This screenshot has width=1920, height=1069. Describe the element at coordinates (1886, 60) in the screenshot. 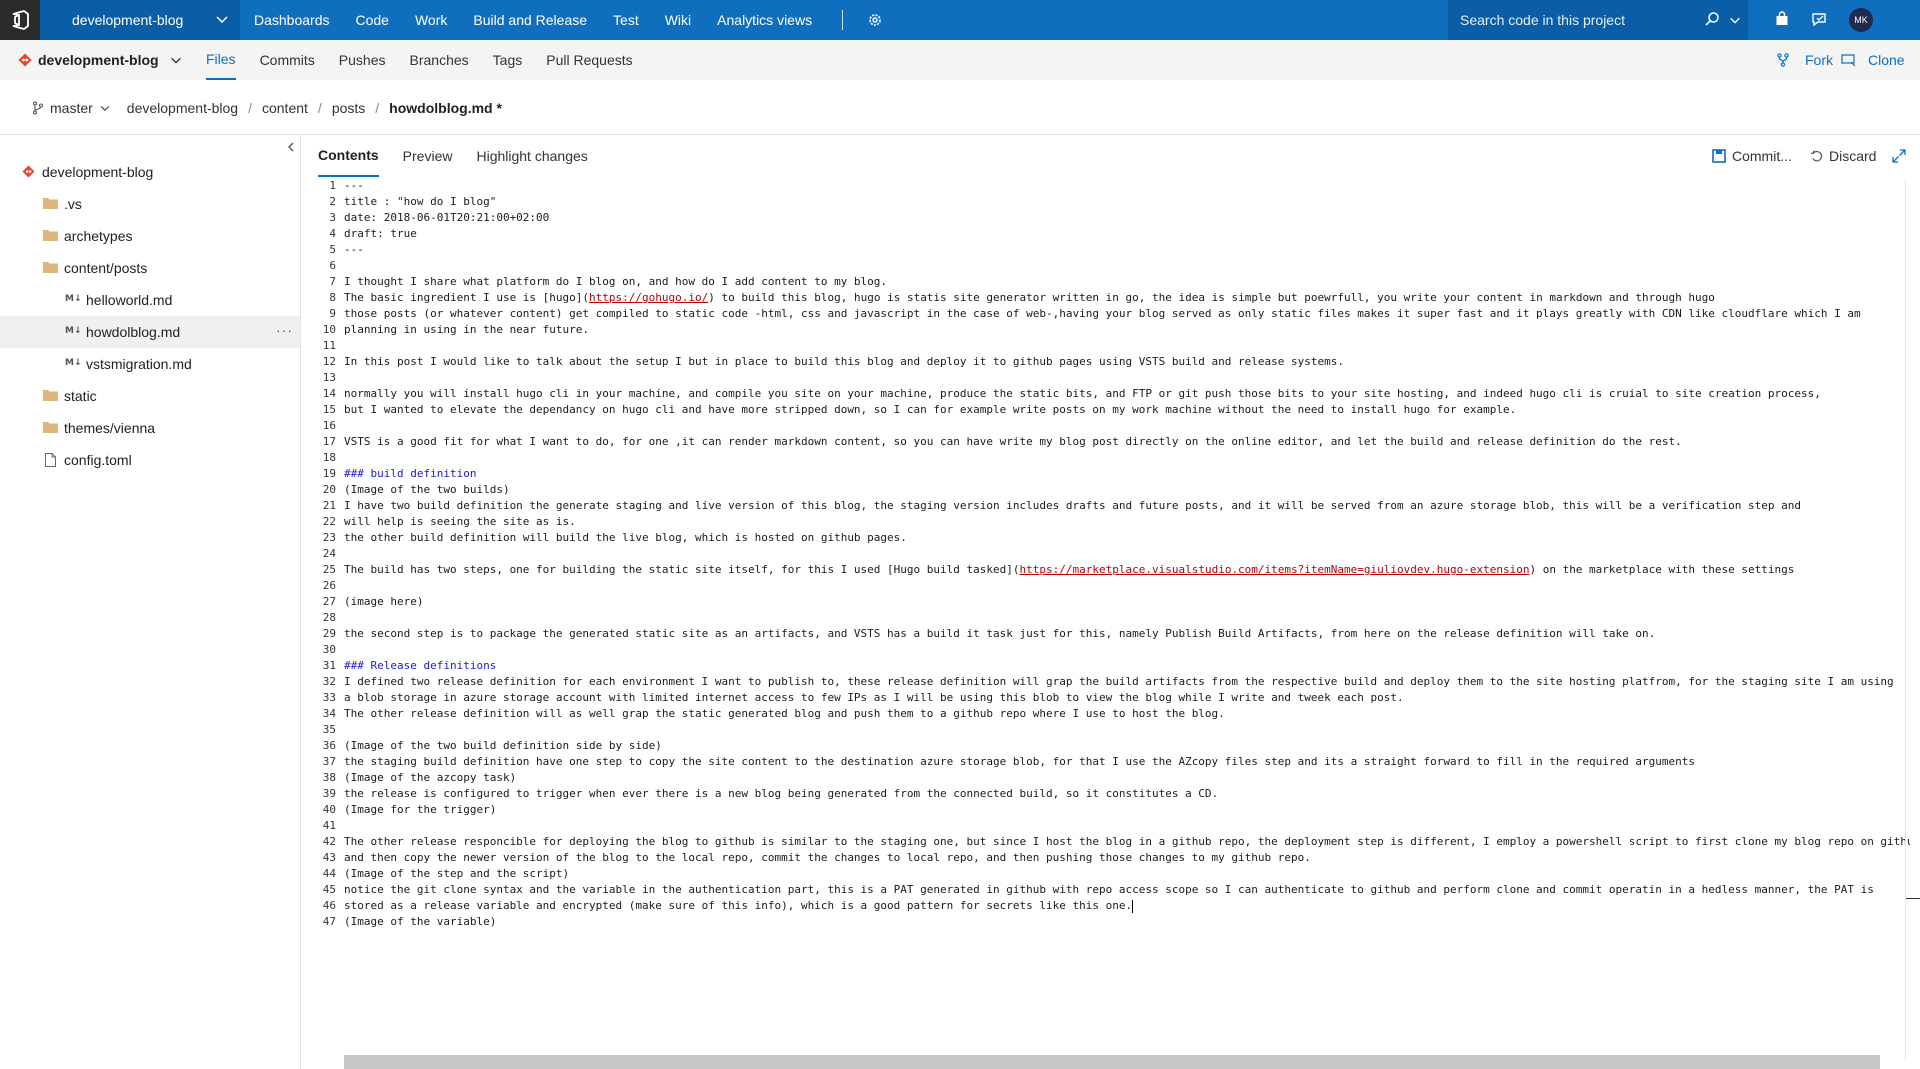

I see `clone-button: Clone` at that location.